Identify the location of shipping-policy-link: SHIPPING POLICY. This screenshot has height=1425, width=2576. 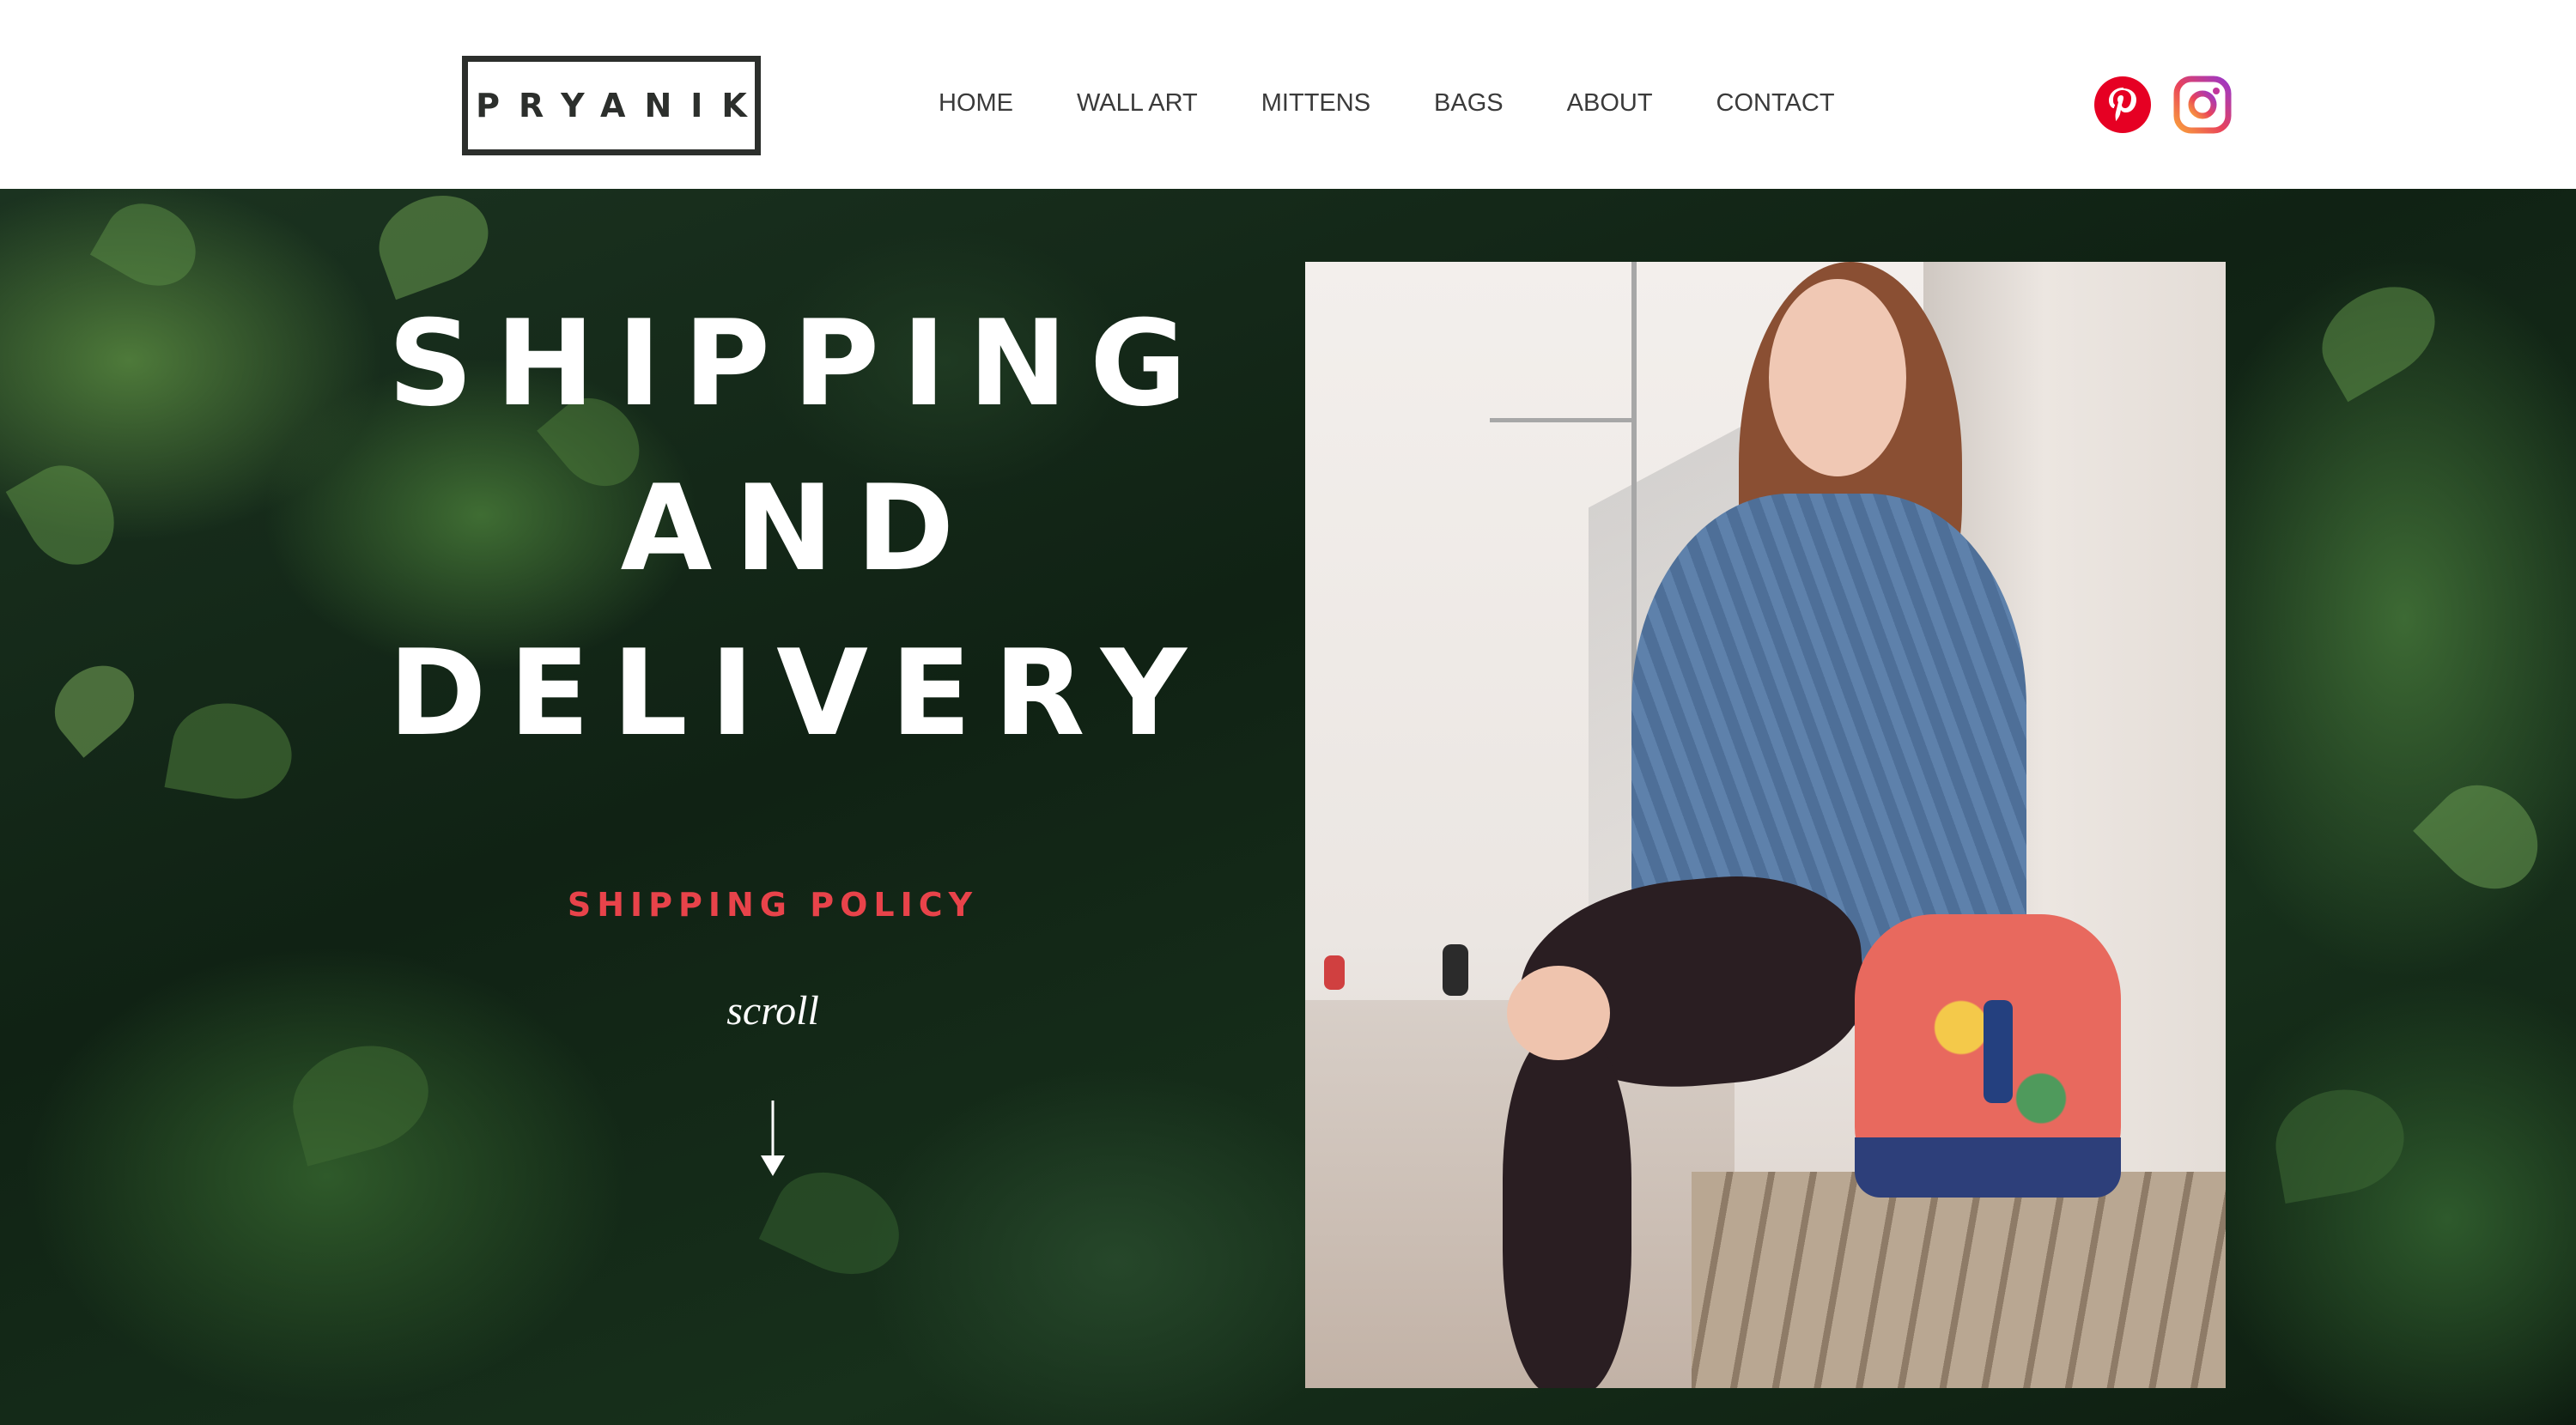
(772, 905).